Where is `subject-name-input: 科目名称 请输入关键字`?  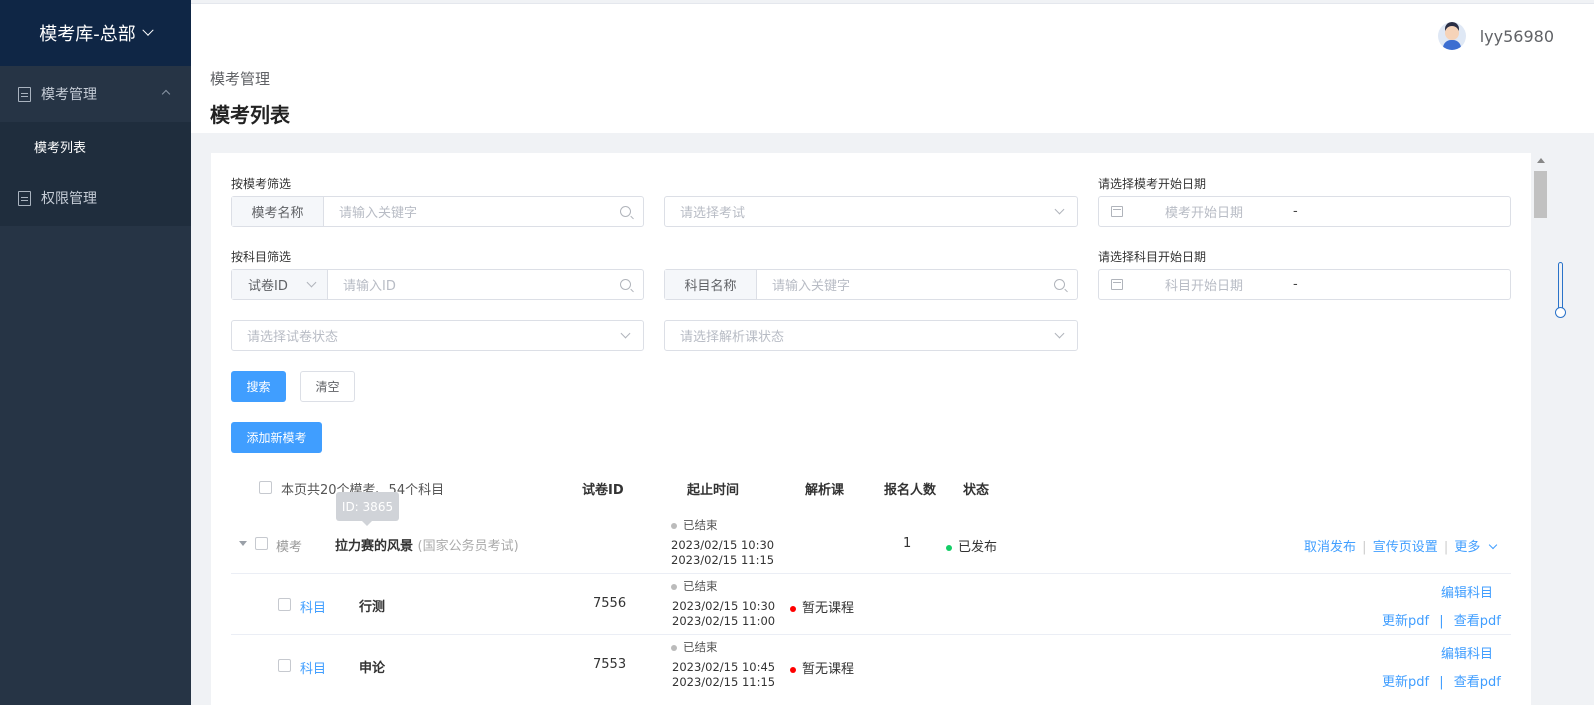
subject-name-input: 科目名称 请输入关键字 is located at coordinates (871, 284).